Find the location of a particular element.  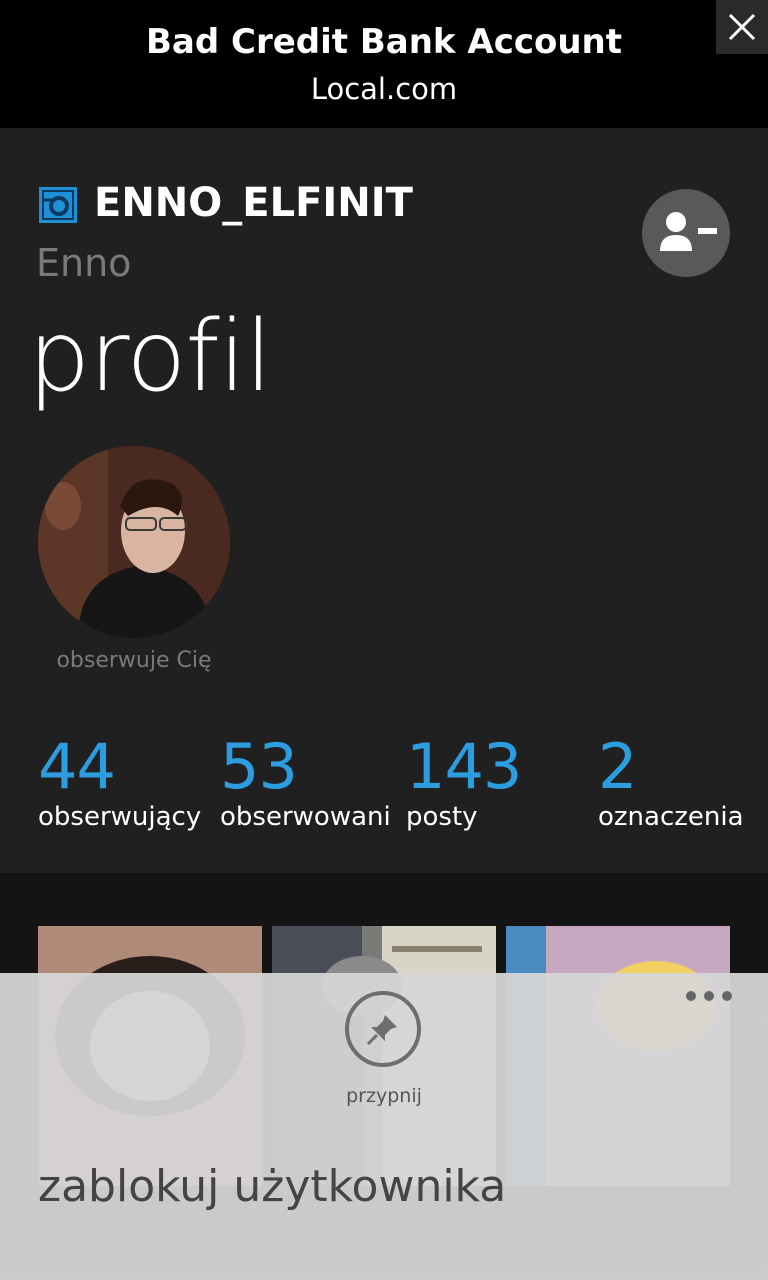

stat-label: obserwowani is located at coordinates (305, 817).